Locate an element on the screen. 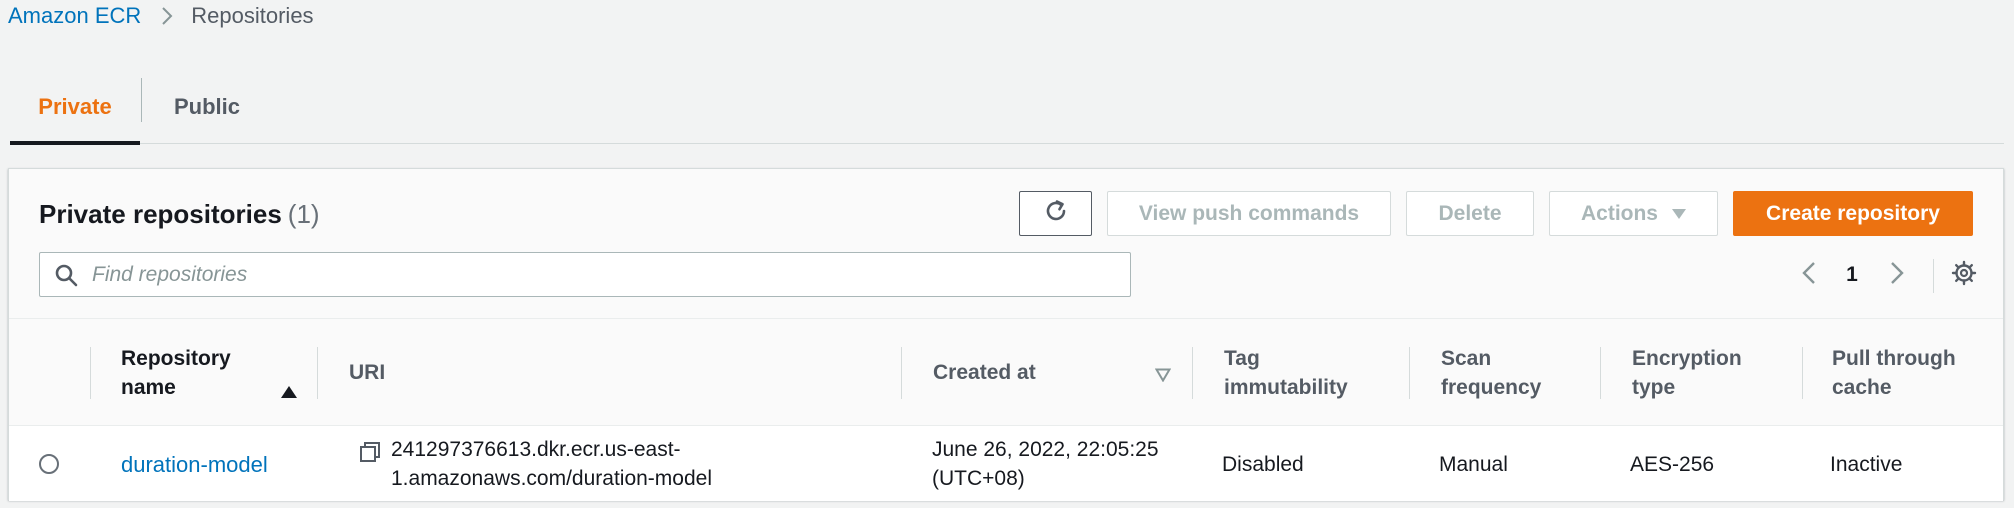  search-icon is located at coordinates (66, 275).